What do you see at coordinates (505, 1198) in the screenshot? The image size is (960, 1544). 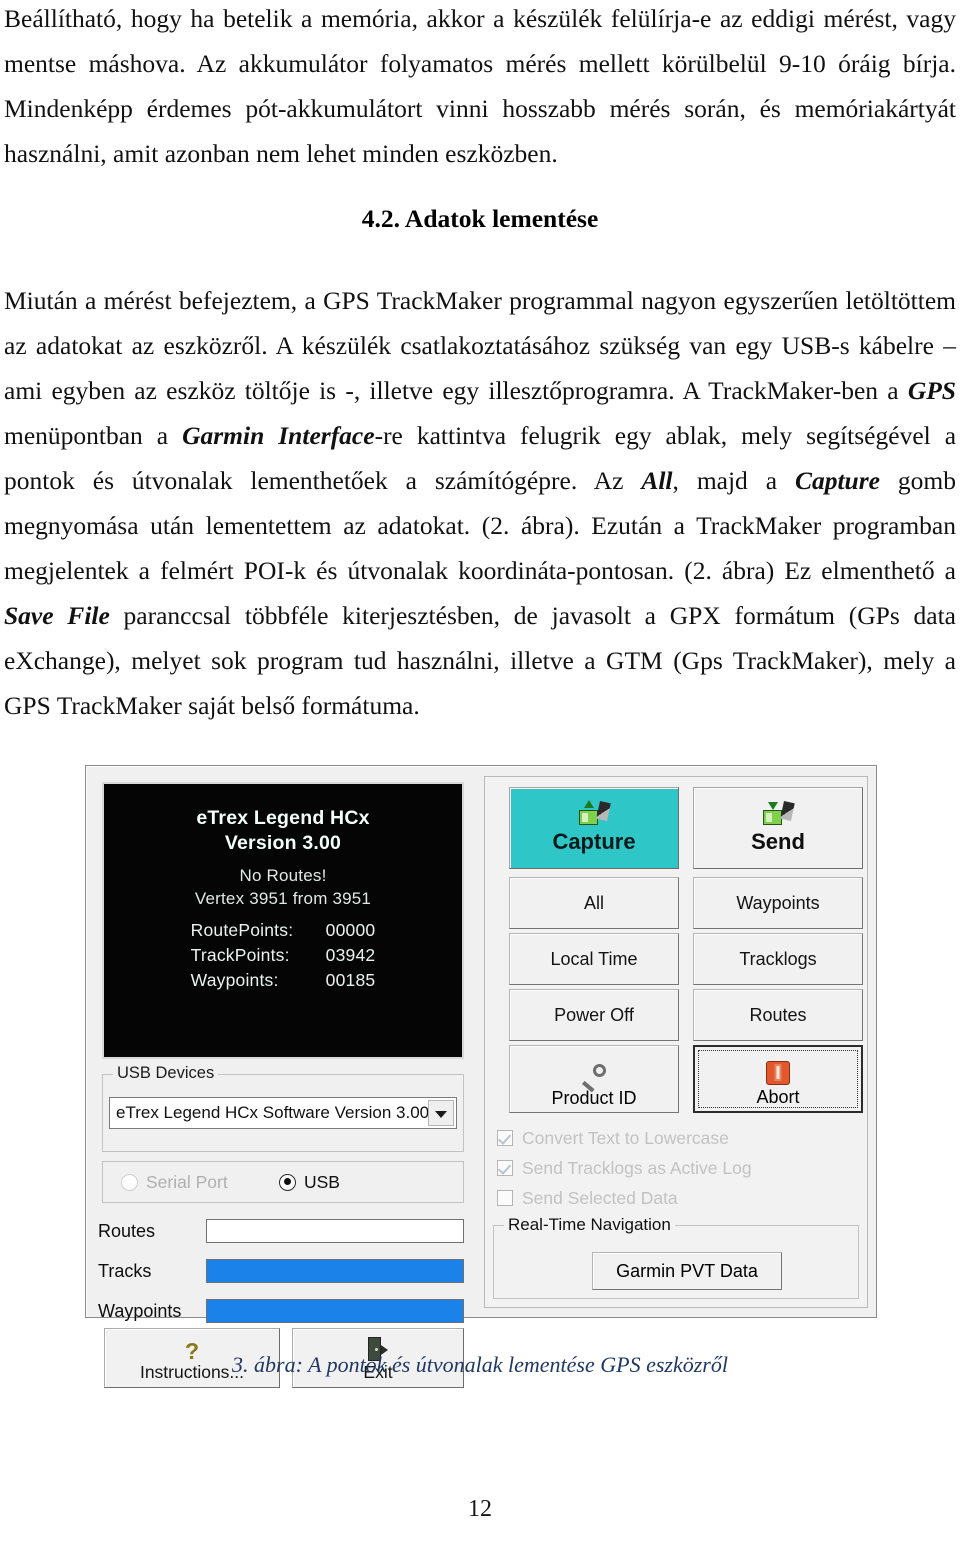 I see `checkbox-send-selected-data` at bounding box center [505, 1198].